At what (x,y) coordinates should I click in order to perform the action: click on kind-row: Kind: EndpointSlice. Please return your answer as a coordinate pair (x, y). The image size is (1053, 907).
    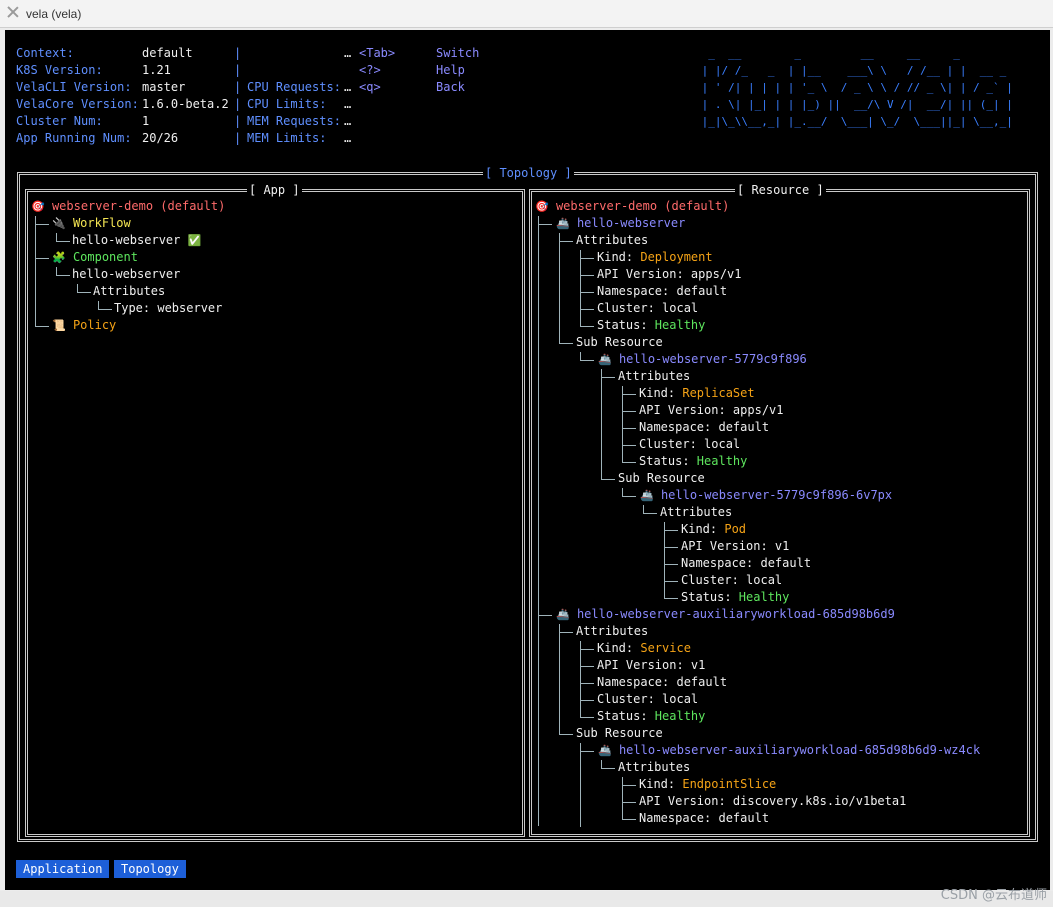
    Looking at the image, I should click on (707, 784).